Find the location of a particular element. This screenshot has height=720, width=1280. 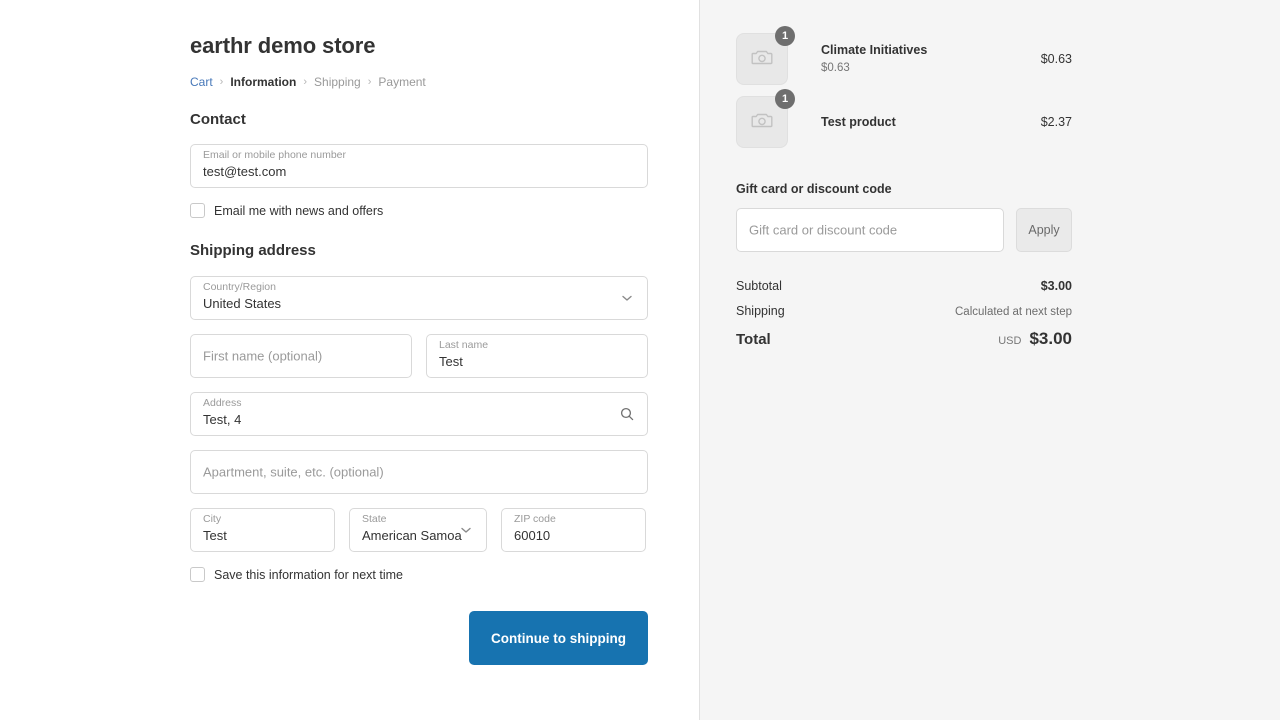

breadcrumb-payment: Payment is located at coordinates (402, 82).